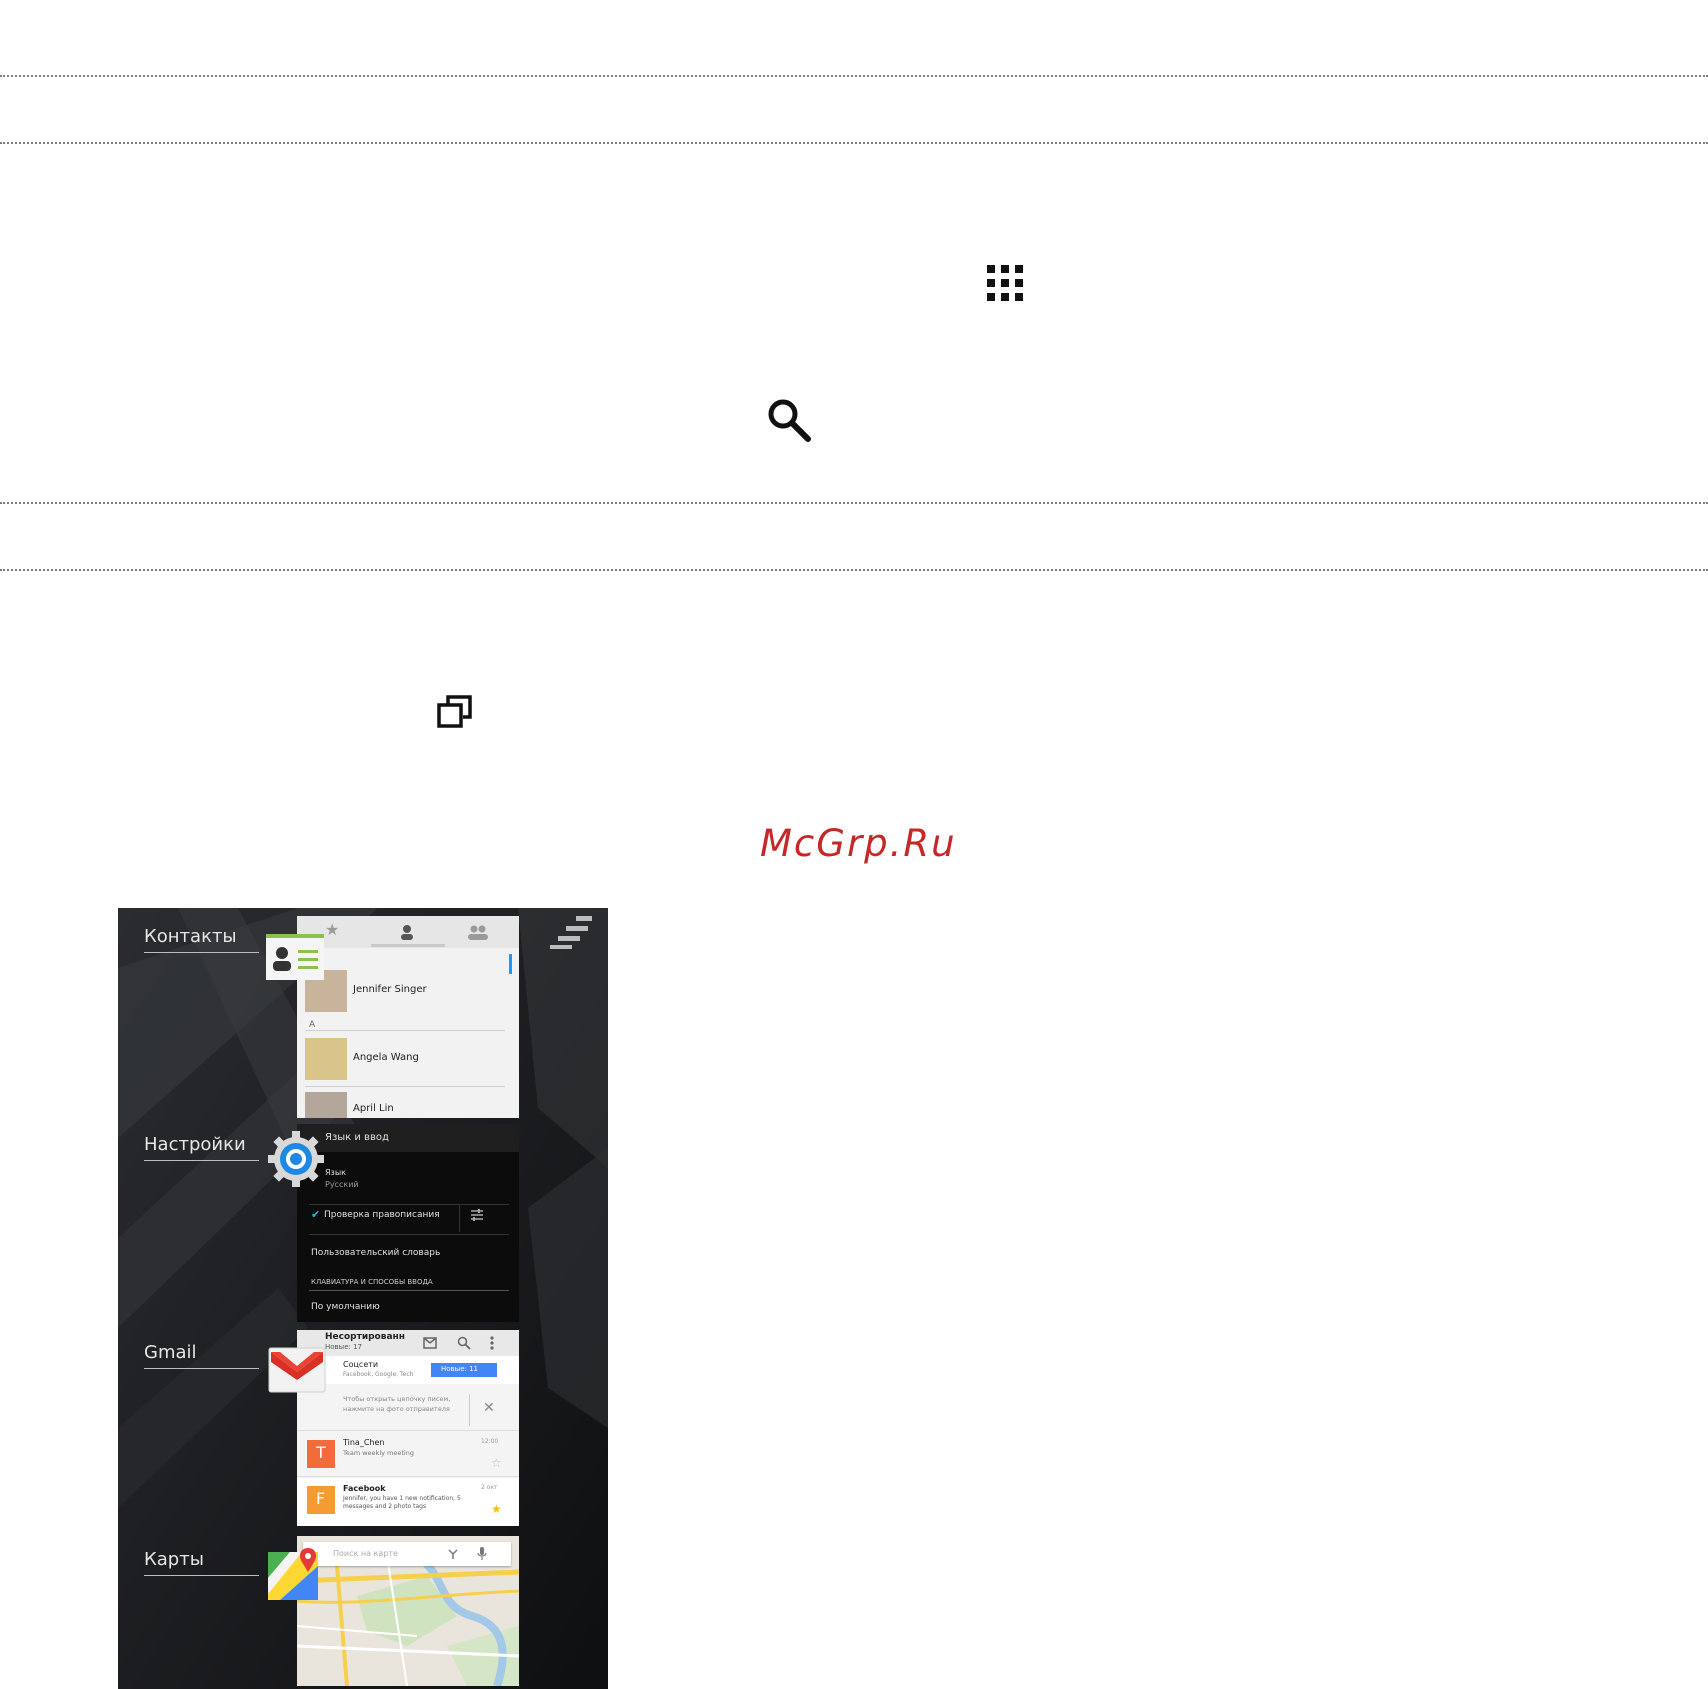 The height and width of the screenshot is (1689, 1708). Describe the element at coordinates (365, 1553) in the screenshot. I see `map-search-placeholder: Поиск на карте` at that location.